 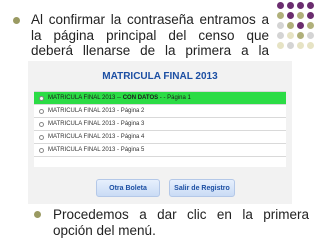 I want to click on otra-boleta-button: Otra Boleta, so click(x=128, y=188).